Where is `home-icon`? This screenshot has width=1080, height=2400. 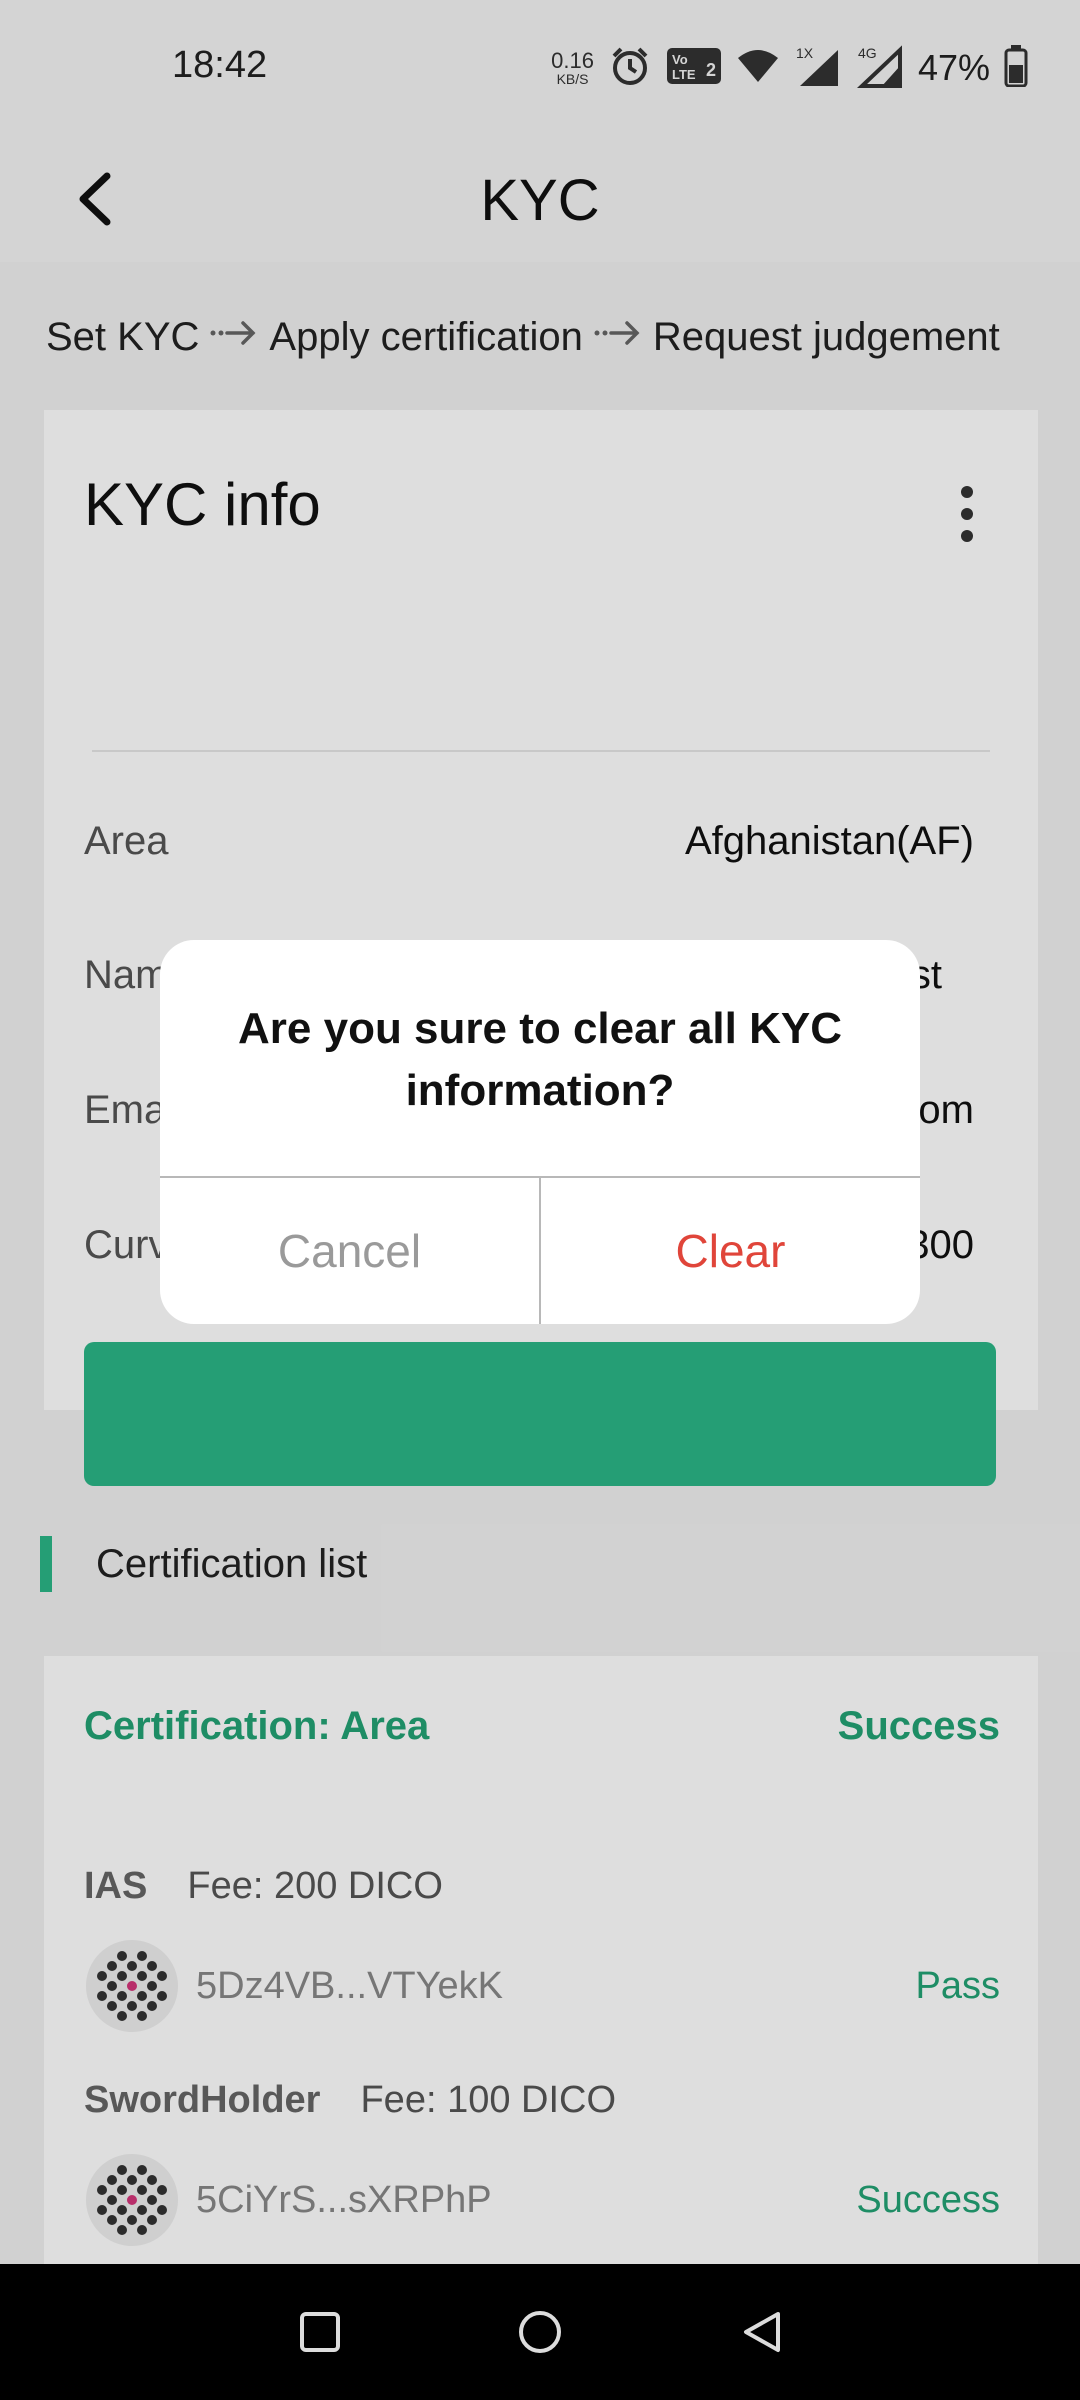
home-icon is located at coordinates (540, 2332).